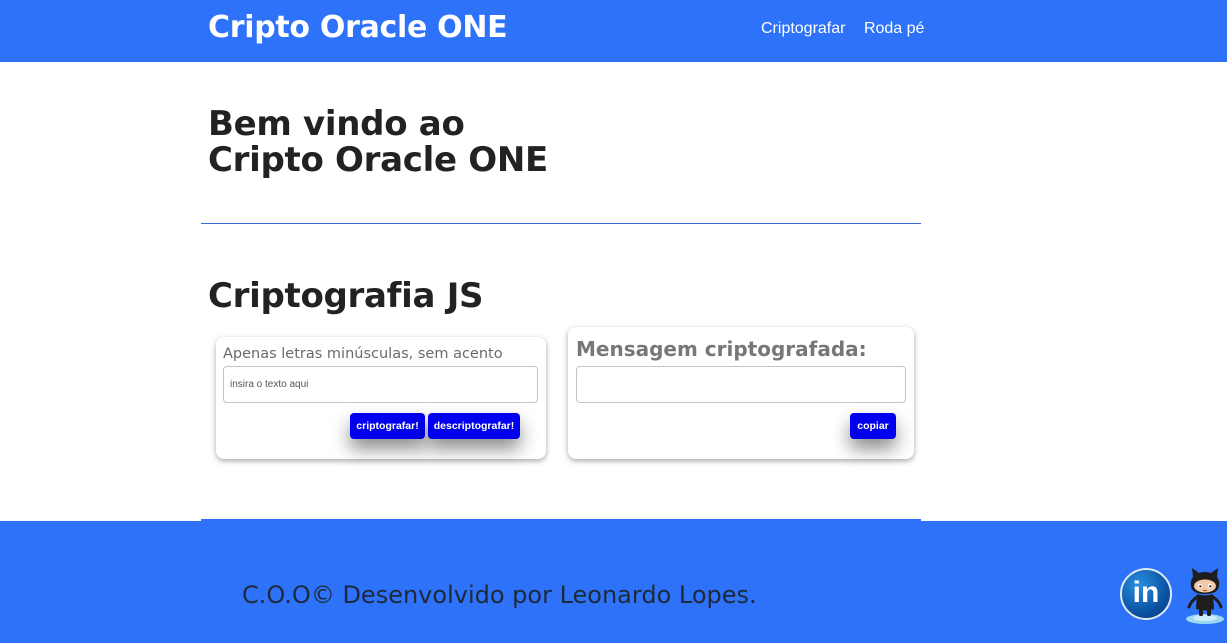 The width and height of the screenshot is (1227, 643). I want to click on section-title: Criptografia JS, so click(346, 296).